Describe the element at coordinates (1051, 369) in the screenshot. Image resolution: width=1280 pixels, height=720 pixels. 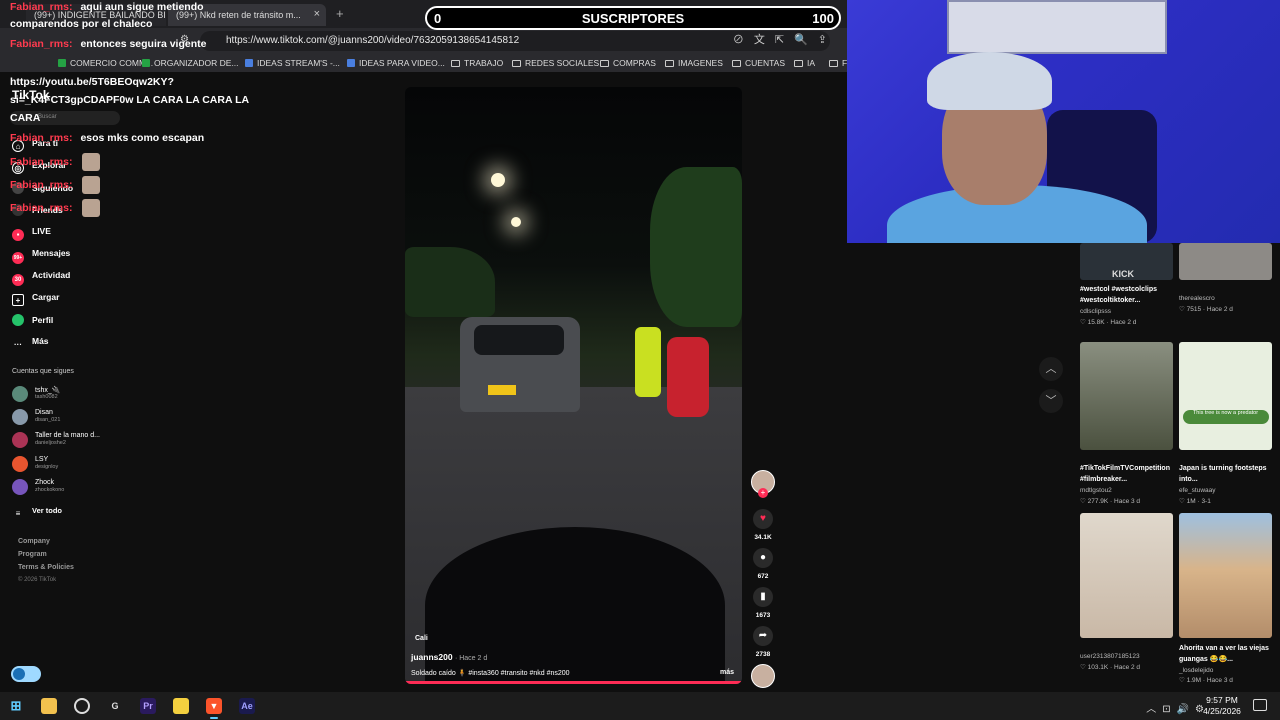
I see `chevron-up-icon: ︿` at that location.